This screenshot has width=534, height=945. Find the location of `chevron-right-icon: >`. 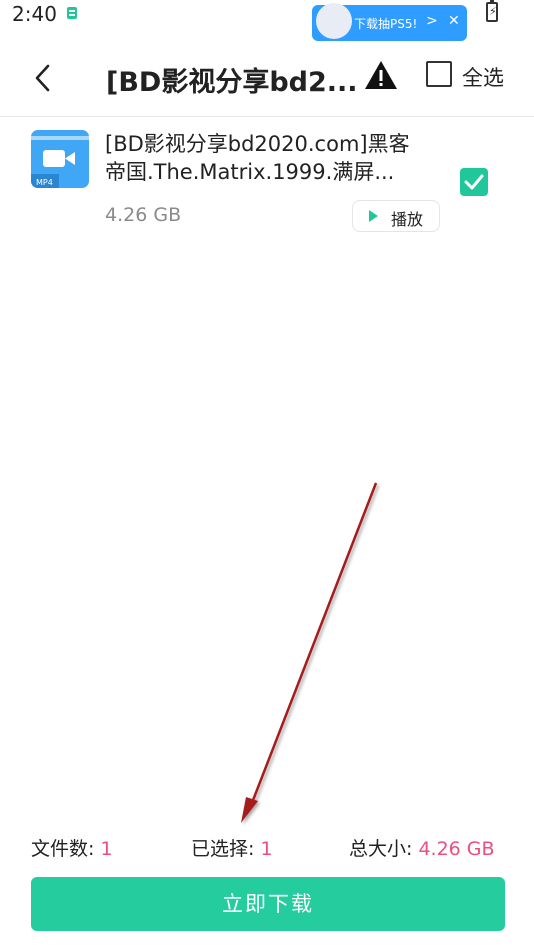

chevron-right-icon: > is located at coordinates (432, 21).